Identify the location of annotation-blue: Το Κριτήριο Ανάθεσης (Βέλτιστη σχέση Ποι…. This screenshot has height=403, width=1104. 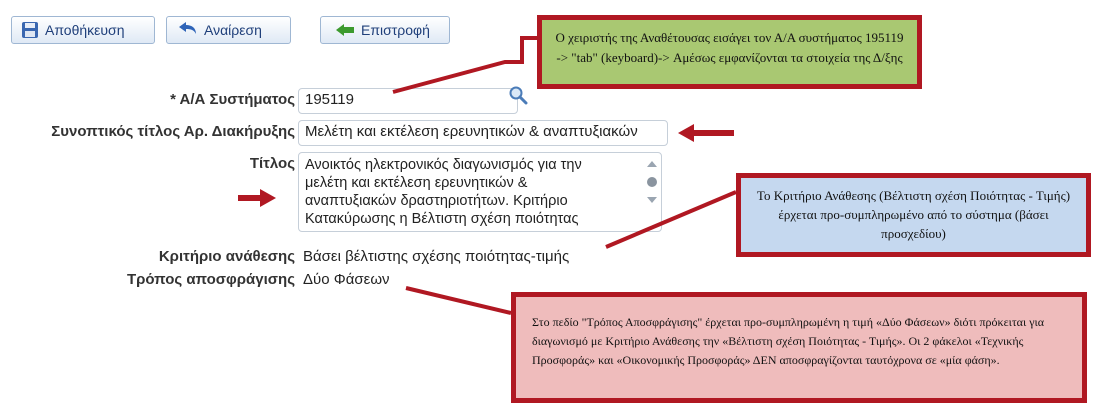
(913, 215).